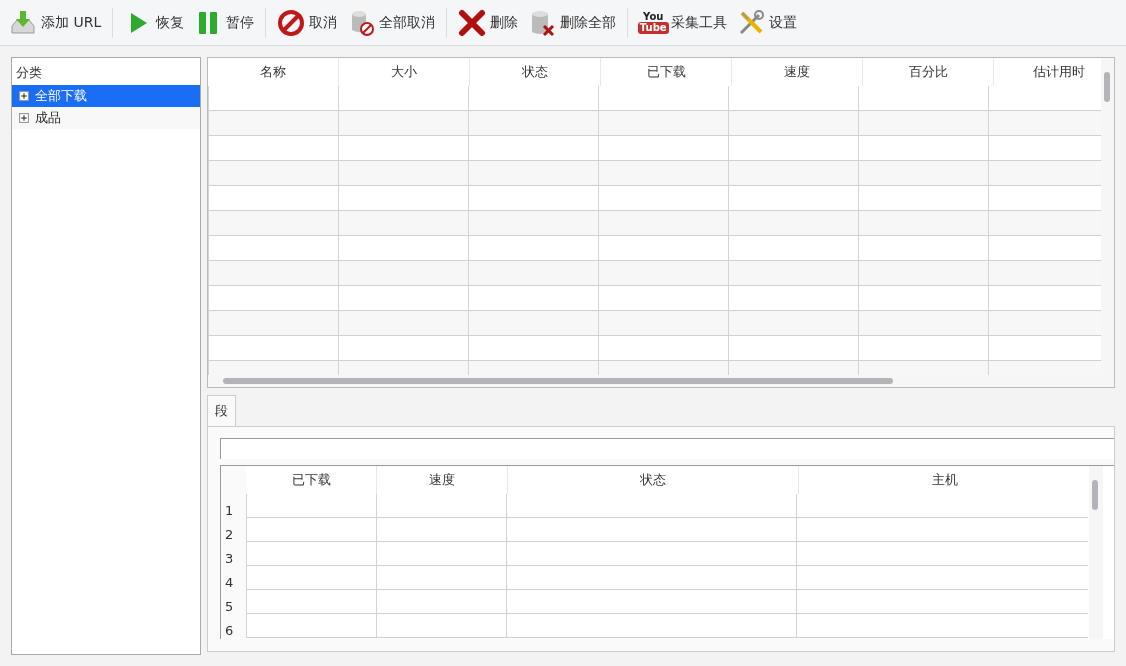  Describe the element at coordinates (106, 118) in the screenshot. I see `tree-item: 成品` at that location.